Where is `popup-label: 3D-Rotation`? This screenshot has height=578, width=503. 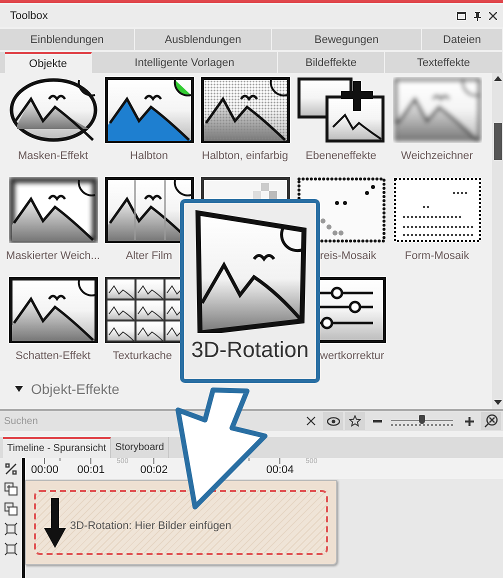 popup-label: 3D-Rotation is located at coordinates (250, 350).